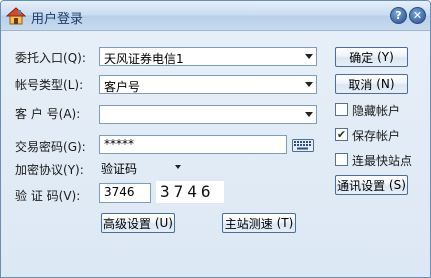 The image size is (431, 278). I want to click on speed-test-label: 主站测速, so click(248, 223).